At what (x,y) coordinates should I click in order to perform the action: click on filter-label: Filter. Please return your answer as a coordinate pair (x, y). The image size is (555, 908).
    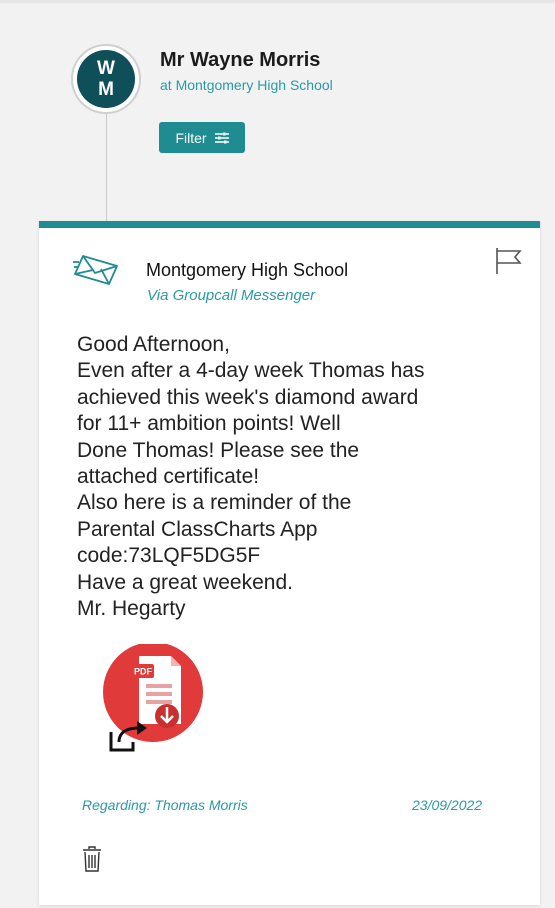
    Looking at the image, I should click on (191, 137).